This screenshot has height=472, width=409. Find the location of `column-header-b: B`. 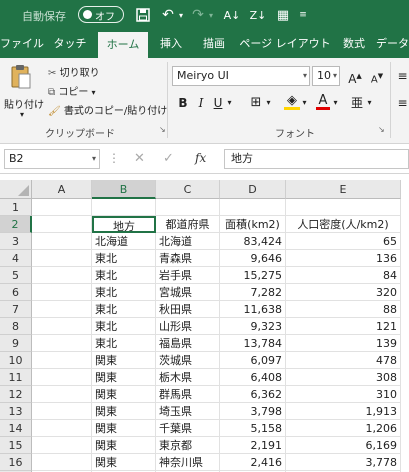

column-header-b: B is located at coordinates (124, 189).